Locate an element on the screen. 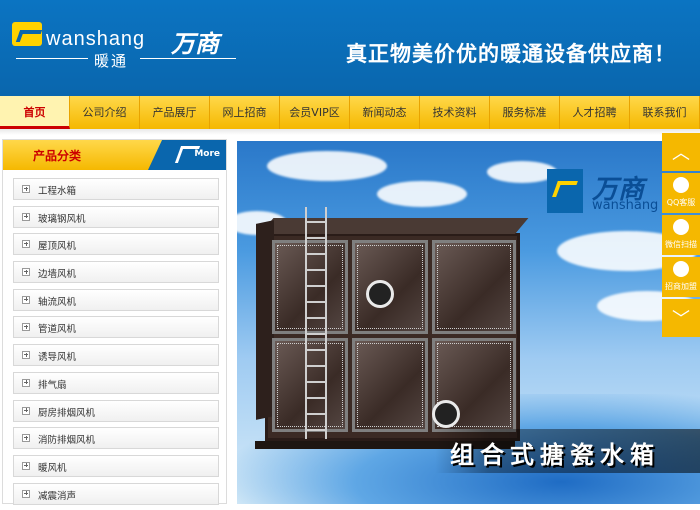  category-label: 轴流风机 is located at coordinates (57, 301).